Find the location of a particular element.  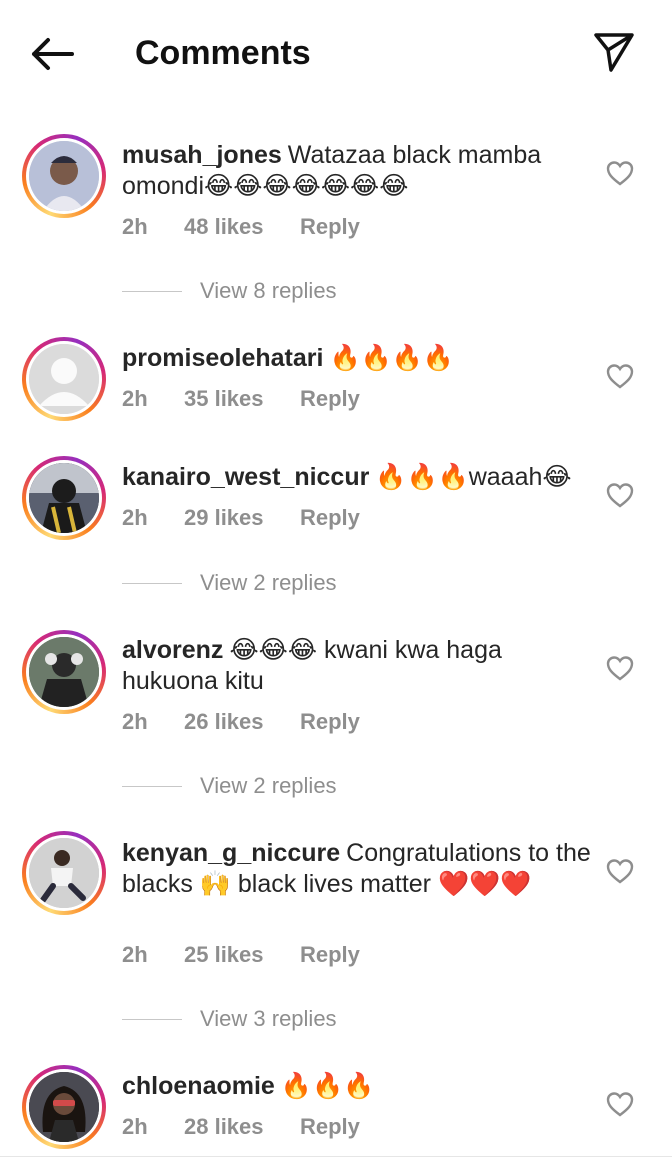

comment-meta: 2h 29 likes Reply is located at coordinates (241, 518).